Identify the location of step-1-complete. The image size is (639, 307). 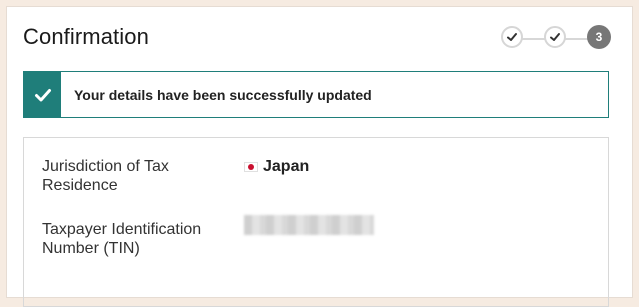
(512, 37).